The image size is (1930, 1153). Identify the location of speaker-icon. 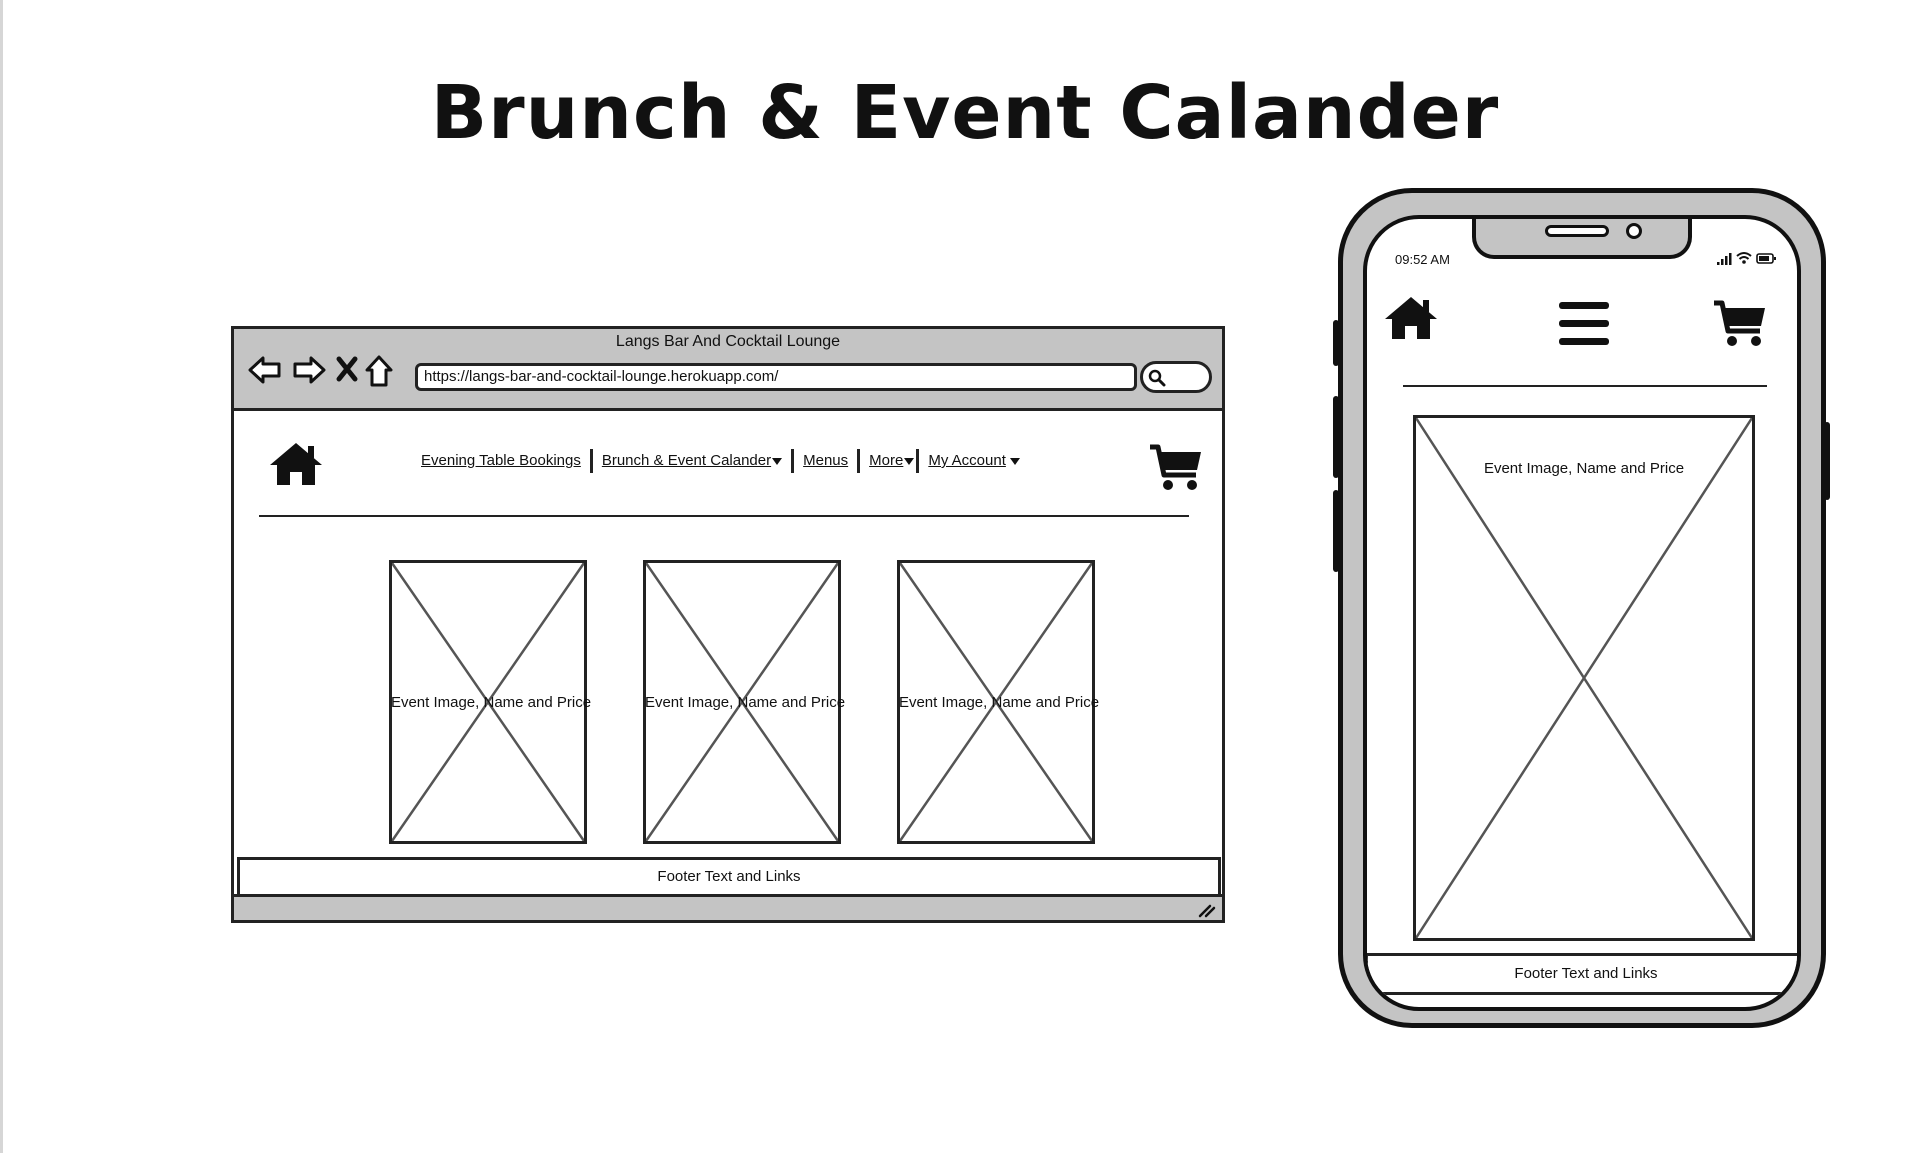
(1577, 231).